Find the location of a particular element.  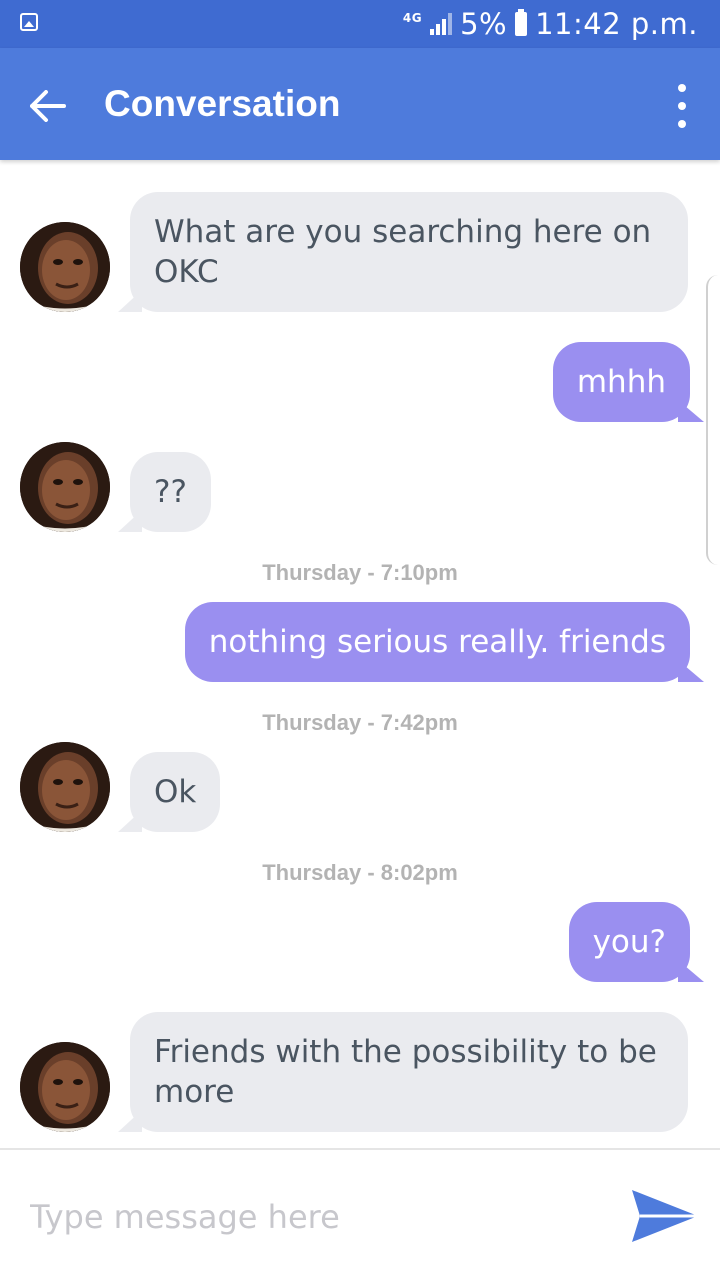

incoming-message: Friends with the possibility to be more is located at coordinates (409, 1072).